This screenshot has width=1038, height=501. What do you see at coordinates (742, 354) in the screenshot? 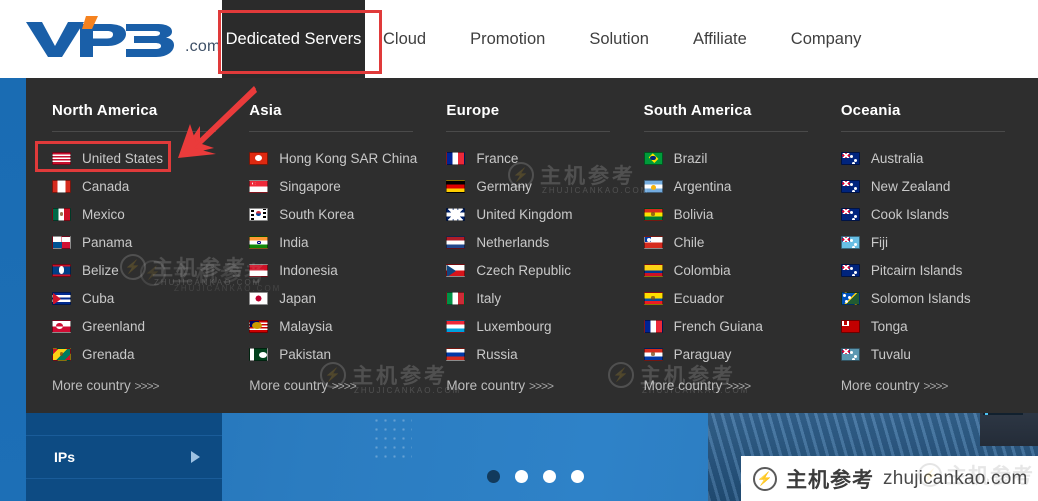
I see `country-item-py: Paraguay` at bounding box center [742, 354].